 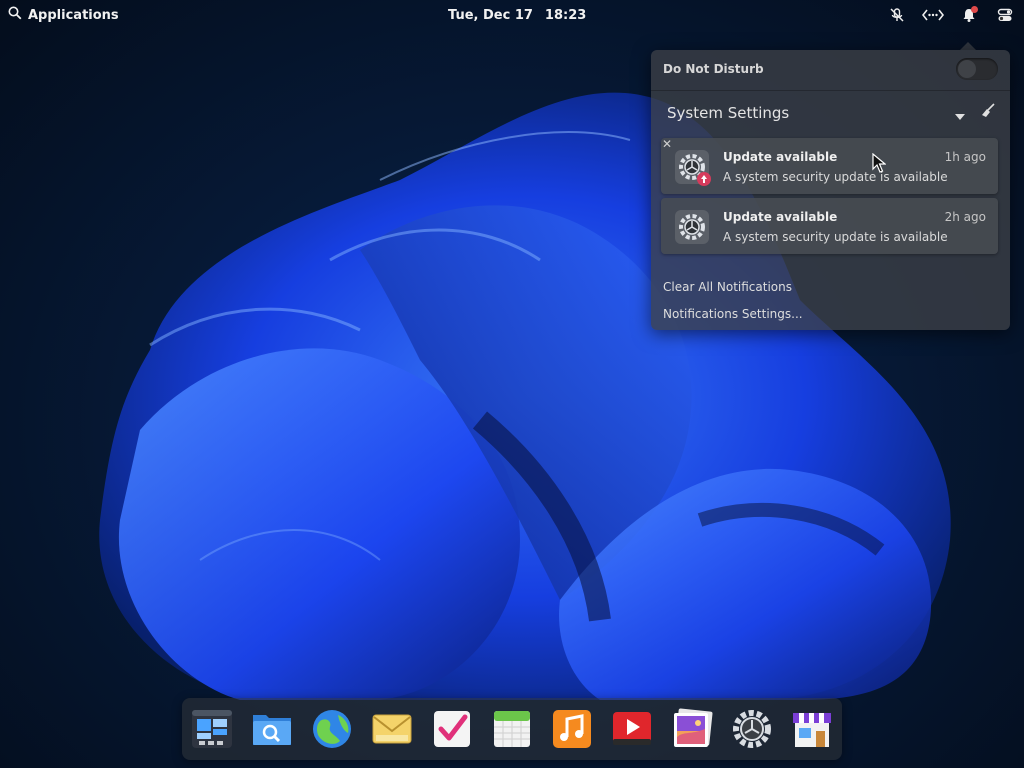 I want to click on do-not-disturb-switch, so click(x=977, y=69).